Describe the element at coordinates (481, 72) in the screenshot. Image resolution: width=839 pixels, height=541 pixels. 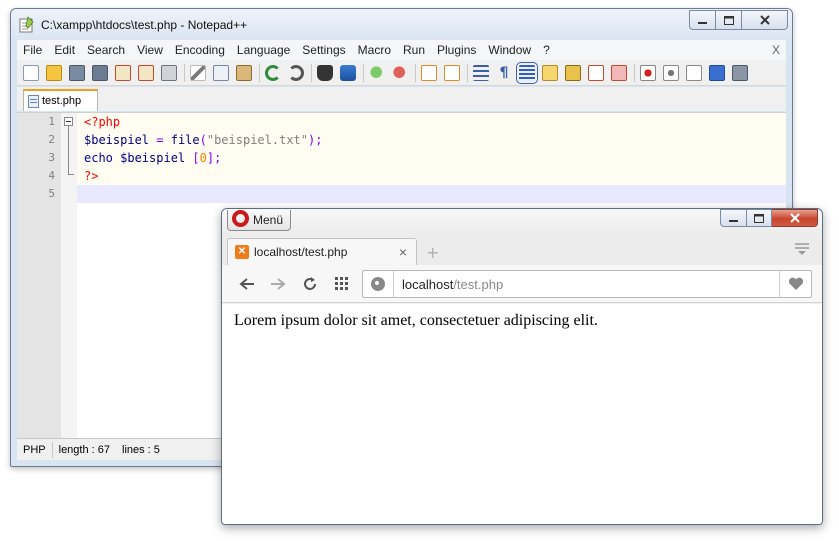
I see `word-wrap-icon` at that location.